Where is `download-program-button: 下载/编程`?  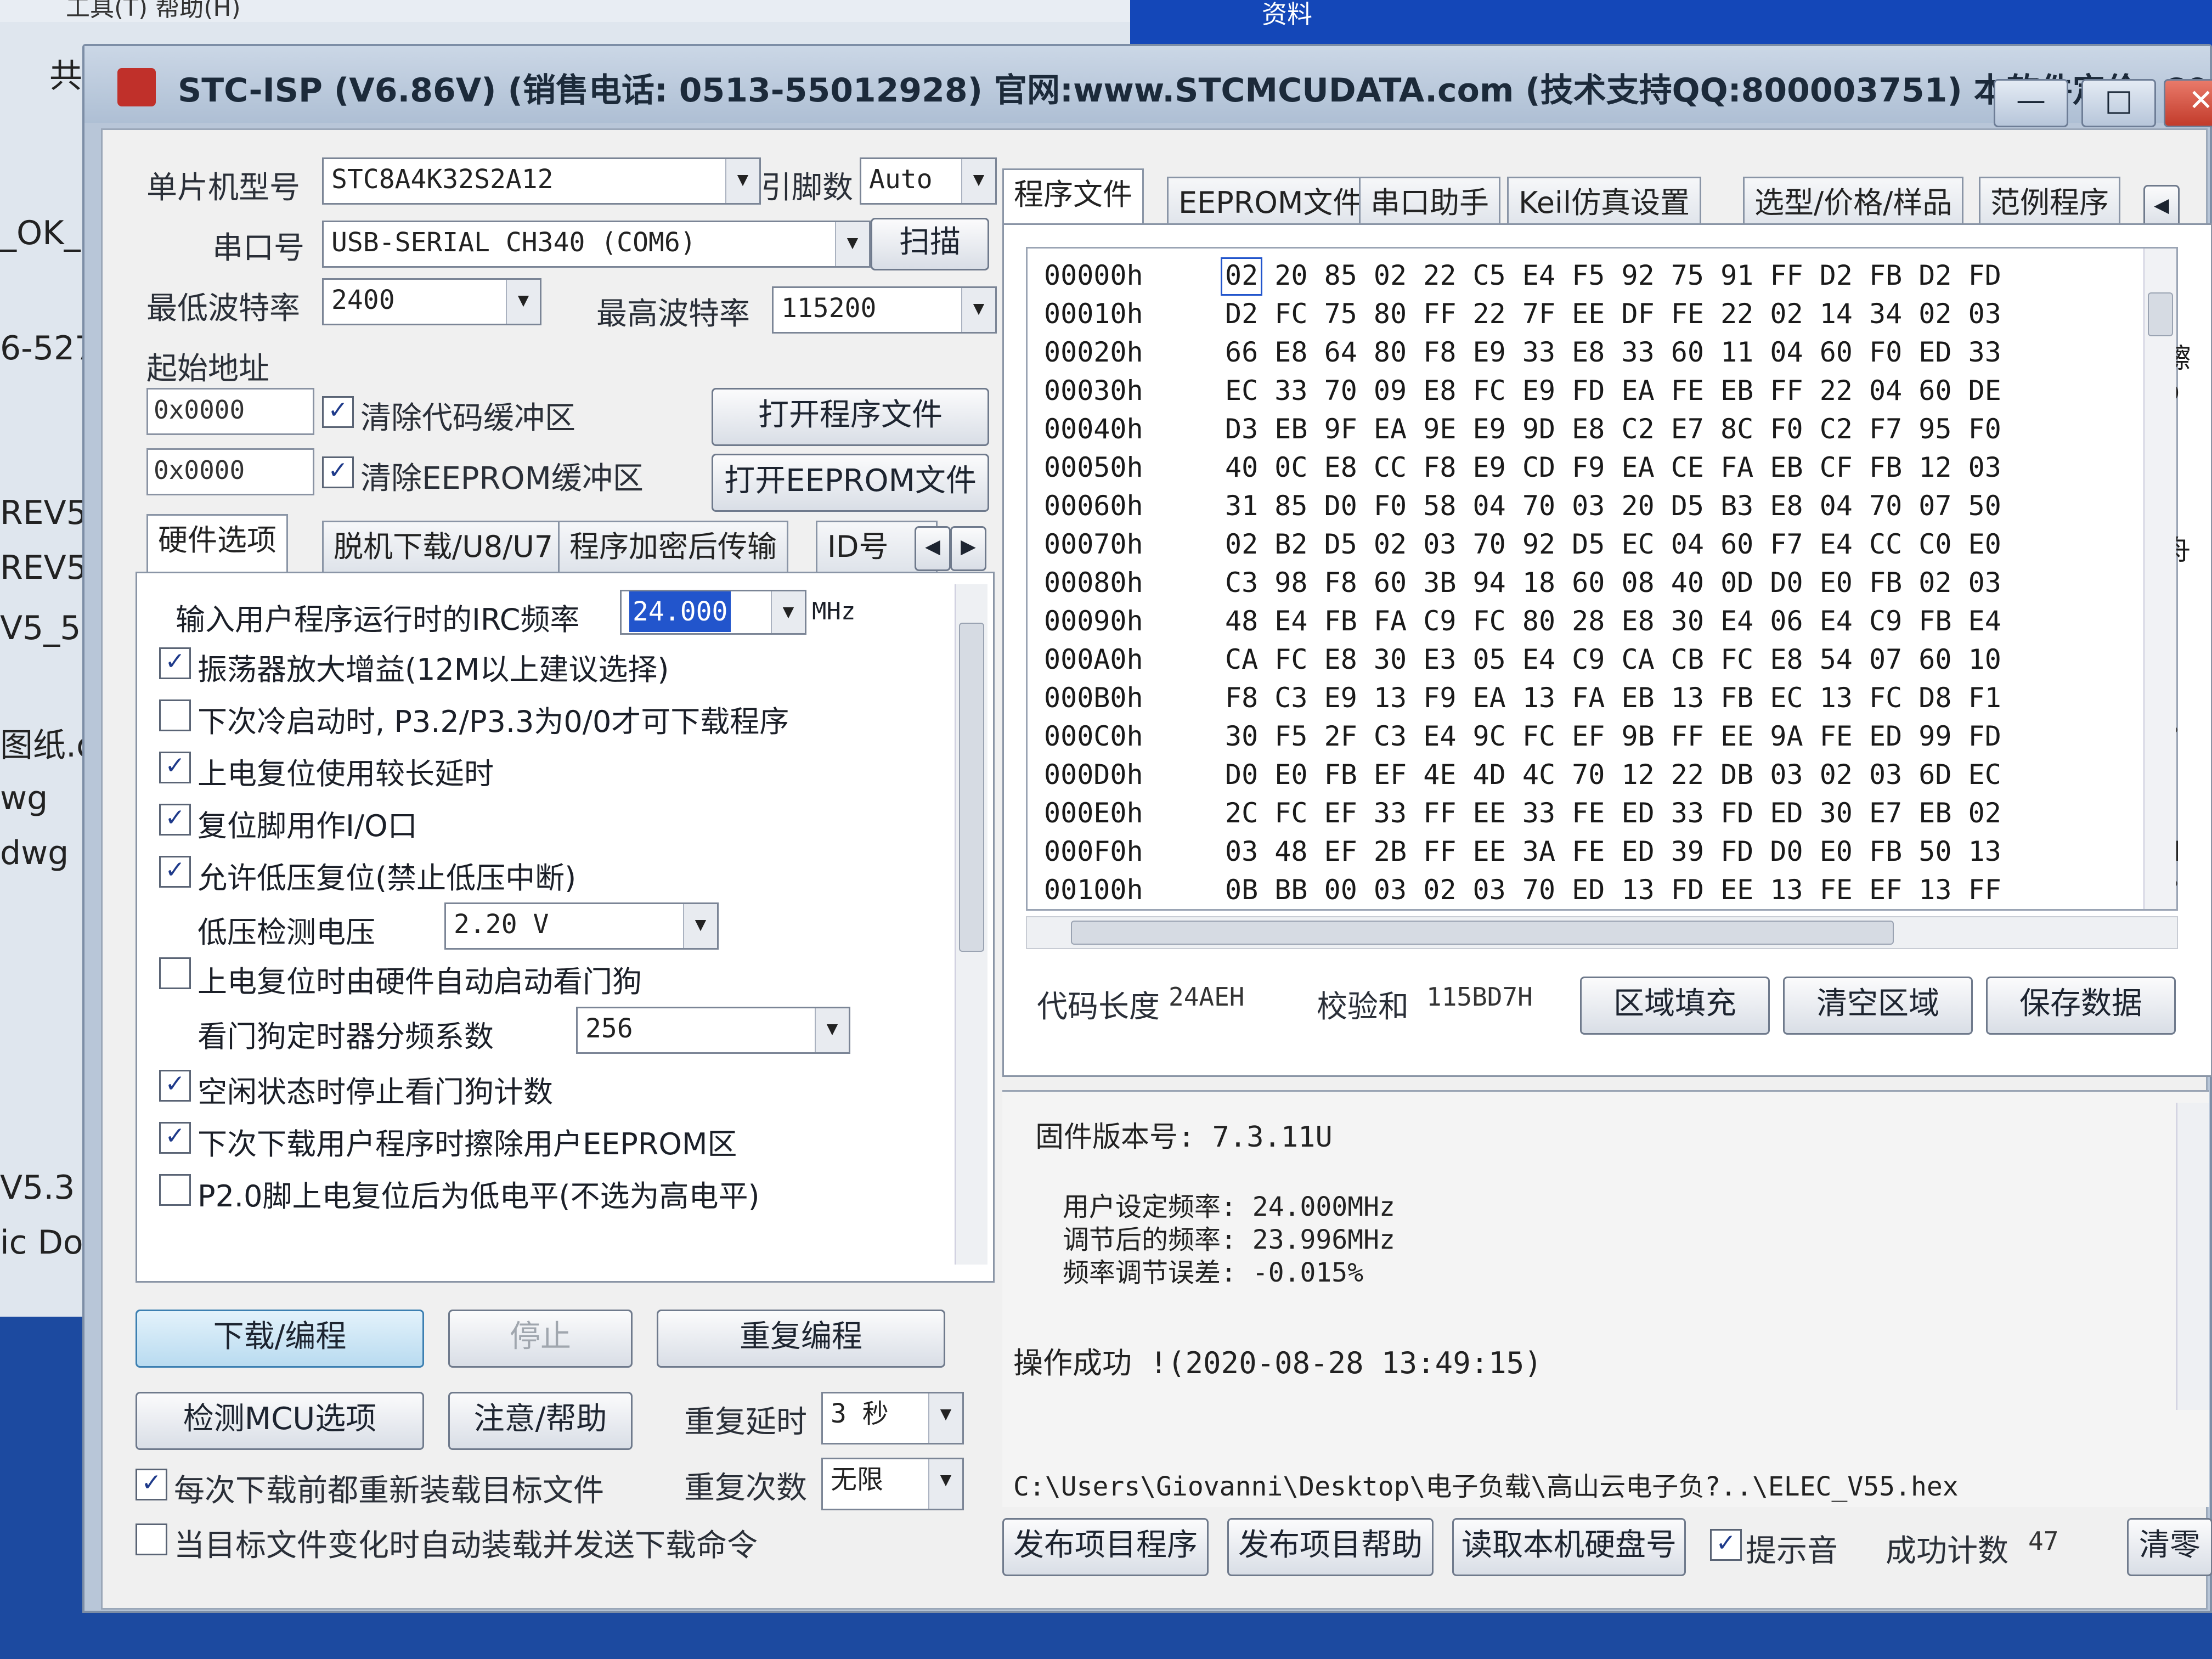
download-program-button: 下载/编程 is located at coordinates (280, 1339).